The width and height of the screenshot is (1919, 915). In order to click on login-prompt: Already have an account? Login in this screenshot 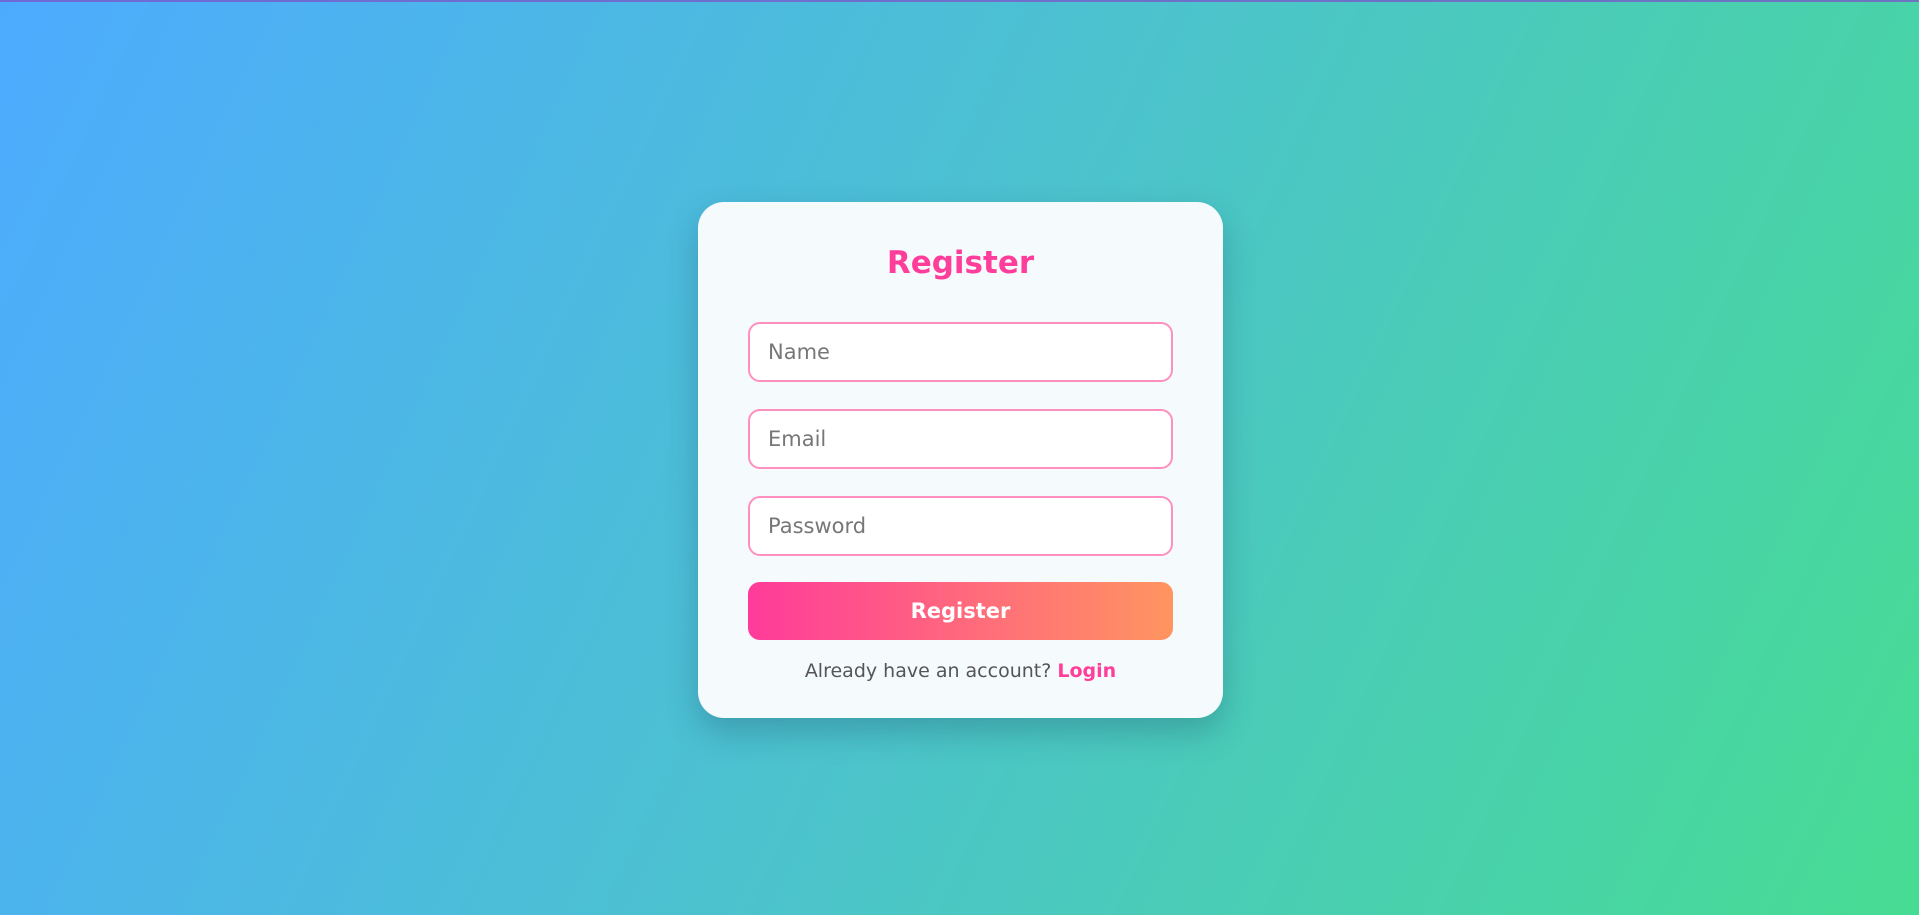, I will do `click(960, 671)`.